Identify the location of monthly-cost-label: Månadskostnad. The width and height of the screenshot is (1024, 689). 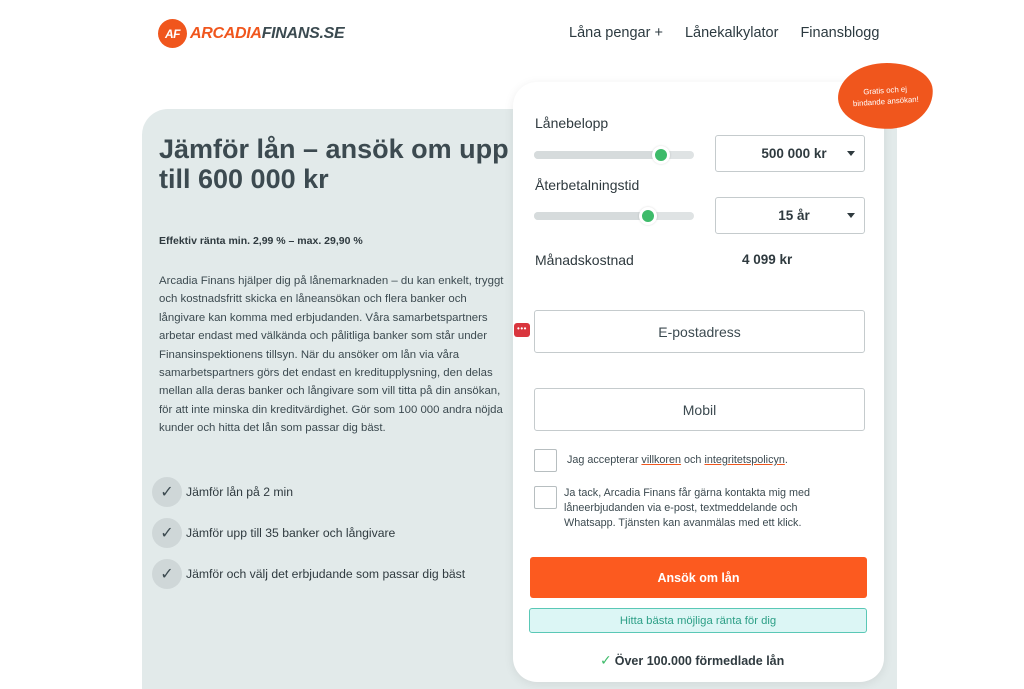
(584, 260).